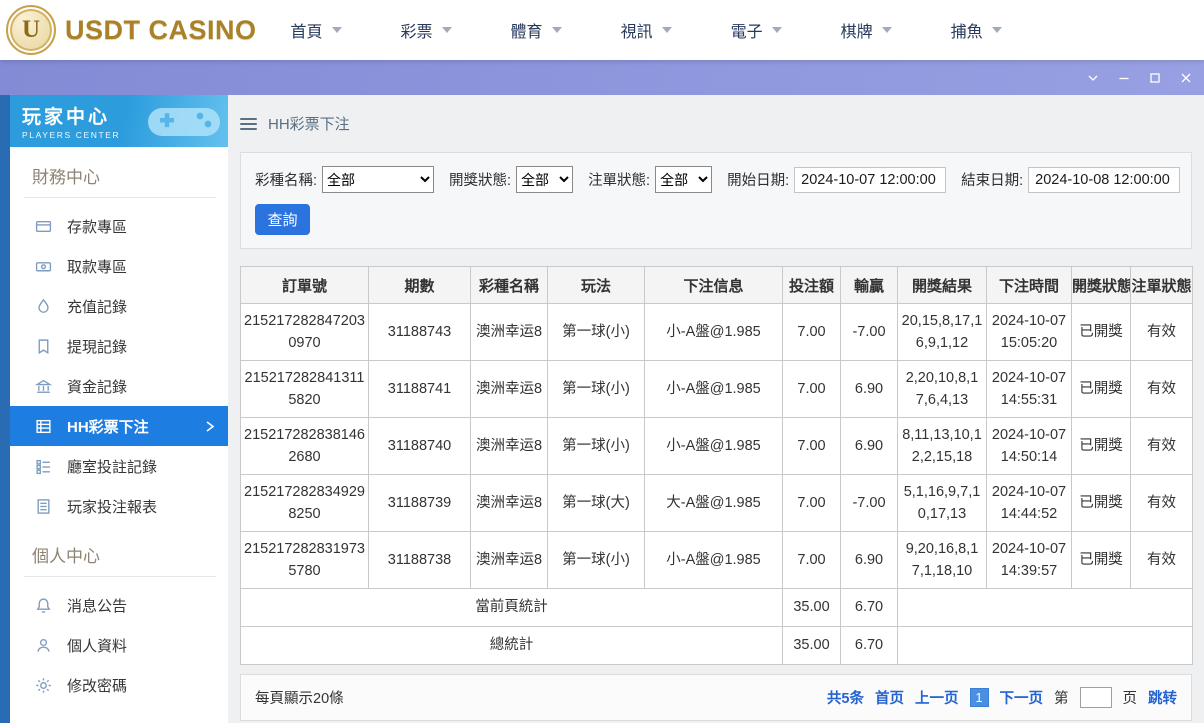 Image resolution: width=1204 pixels, height=723 pixels. I want to click on sidebar-item-announcements: 消息公告, so click(119, 605).